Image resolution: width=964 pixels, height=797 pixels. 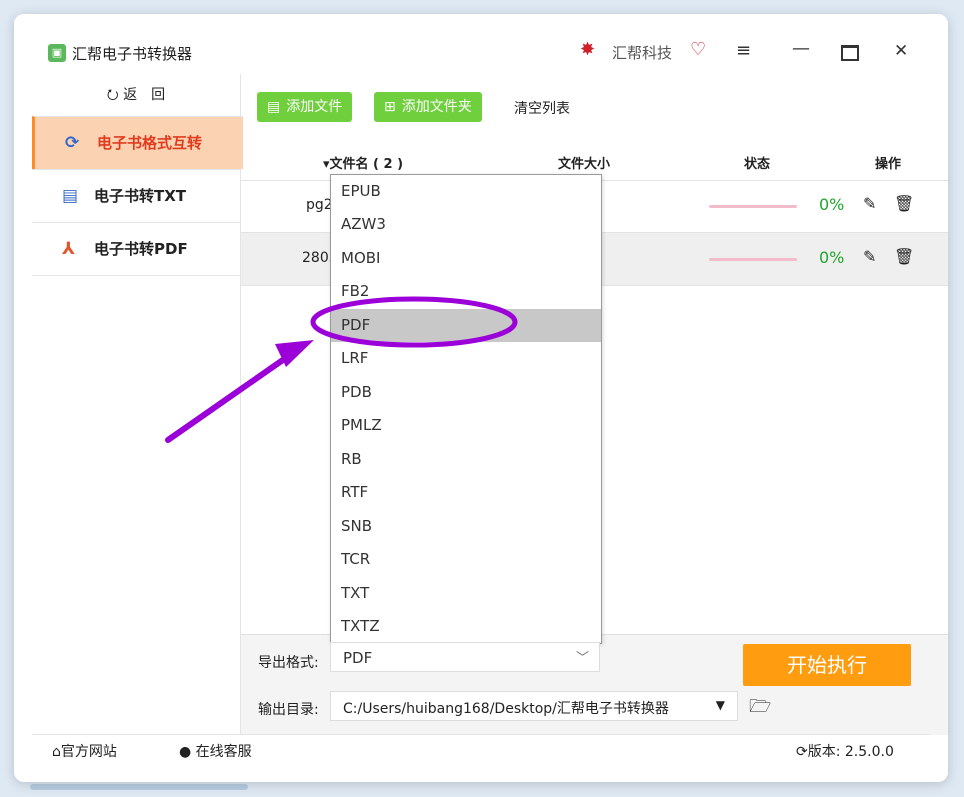 What do you see at coordinates (274, 107) in the screenshot?
I see `add-file-icon: ▤` at bounding box center [274, 107].